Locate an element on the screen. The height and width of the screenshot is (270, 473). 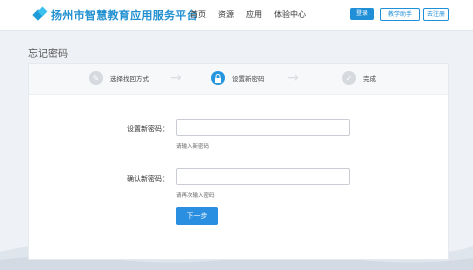
nav-item-apps: 应用 is located at coordinates (254, 14).